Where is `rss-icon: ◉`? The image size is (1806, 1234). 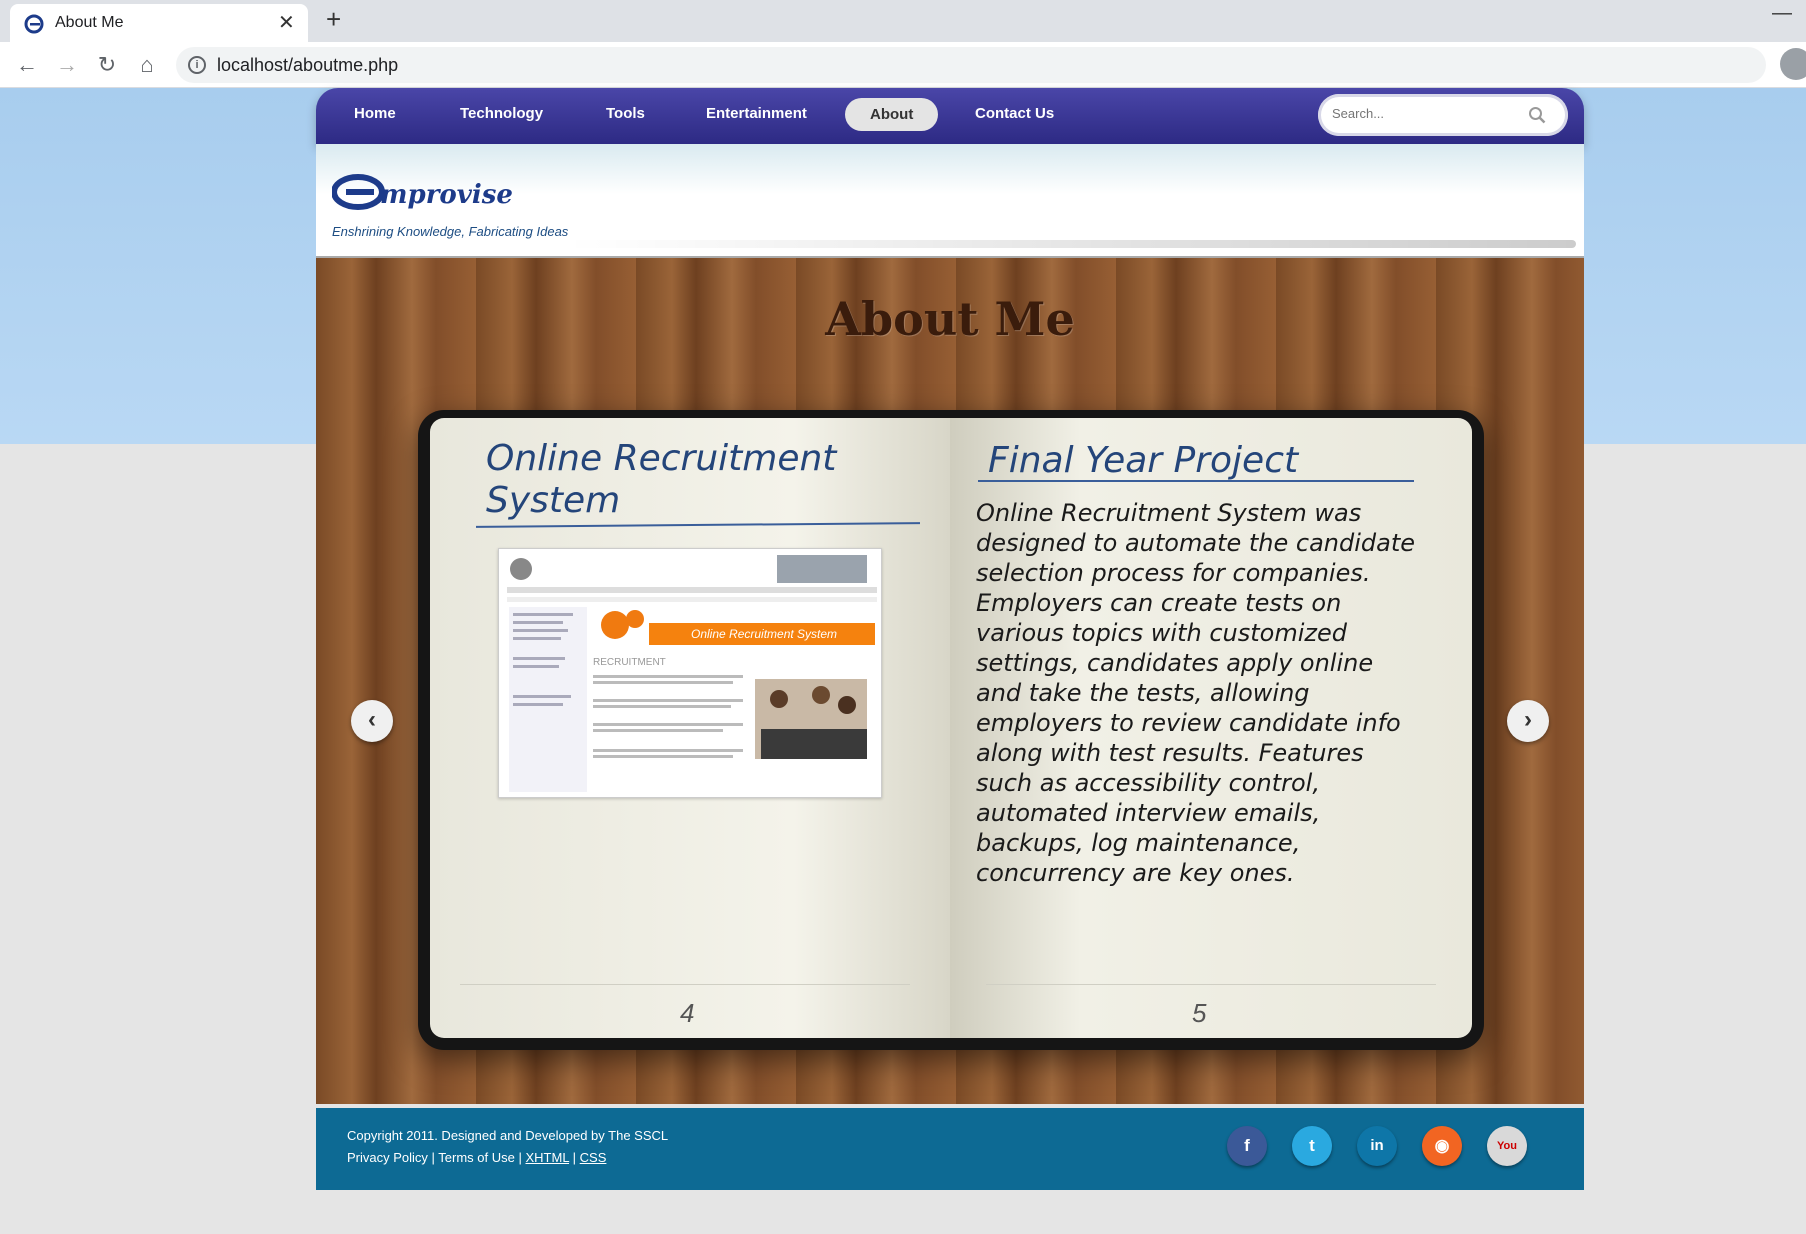 rss-icon: ◉ is located at coordinates (1442, 1146).